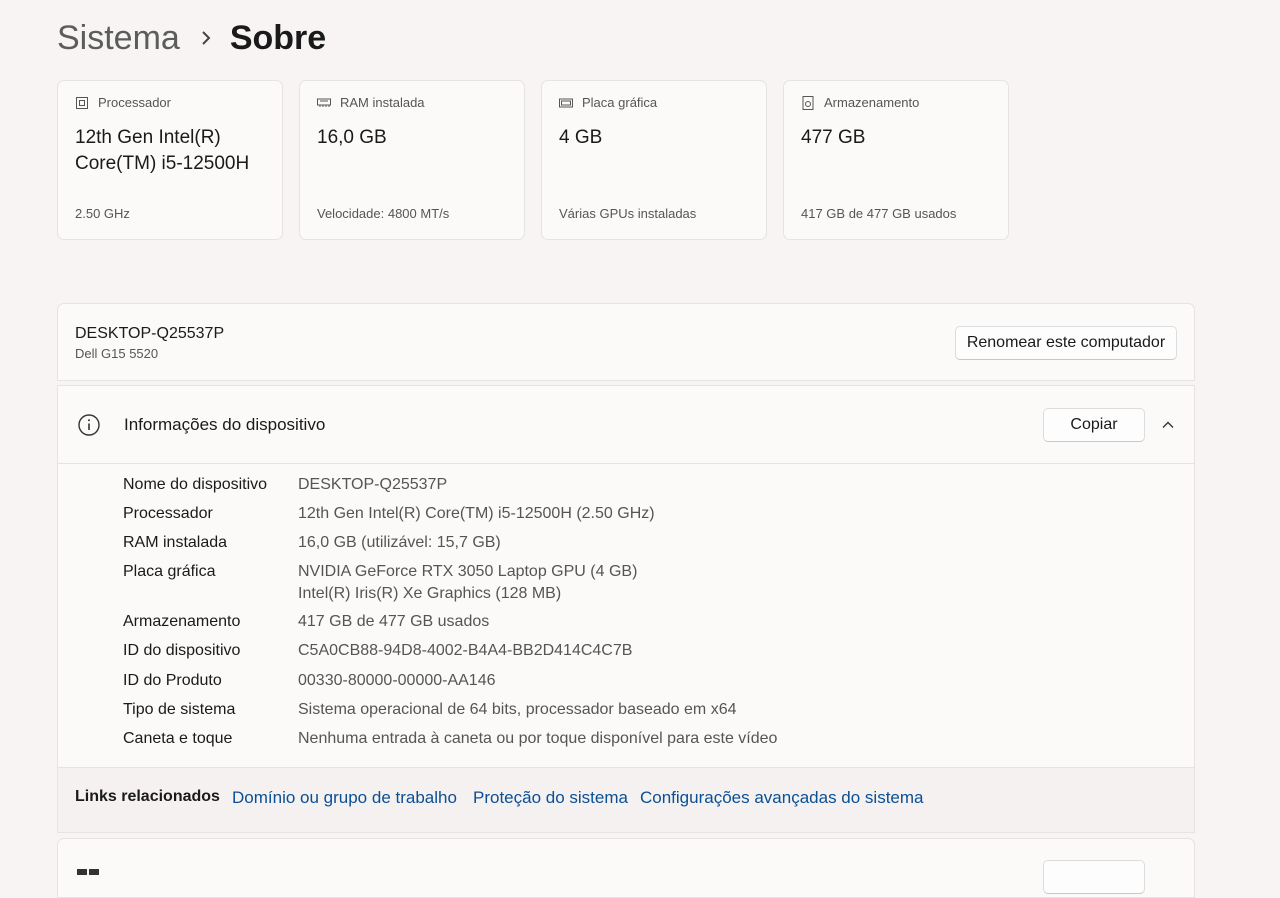 This screenshot has height=898, width=1280. Describe the element at coordinates (179, 709) in the screenshot. I see `row-label: Tipo de sistema` at that location.